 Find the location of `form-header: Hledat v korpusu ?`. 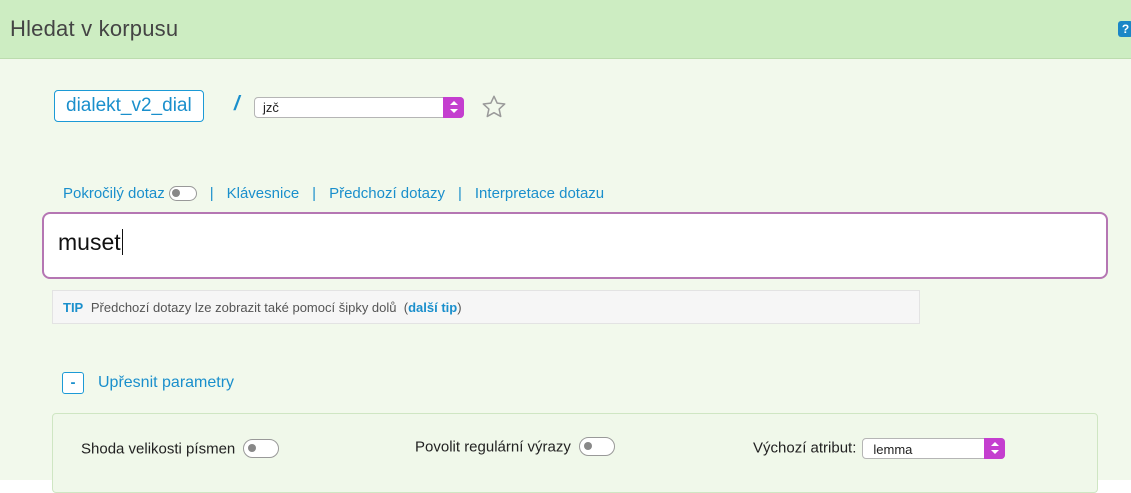

form-header: Hledat v korpusu ? is located at coordinates (565, 29).